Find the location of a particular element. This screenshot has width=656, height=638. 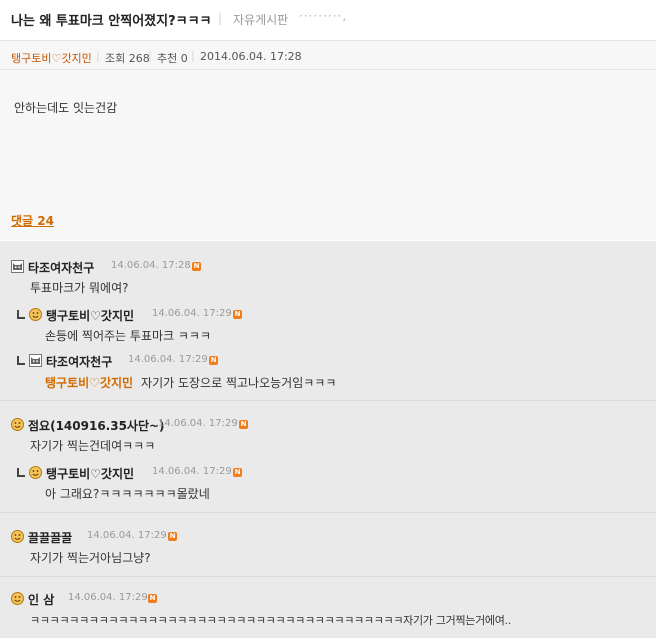

mention-link: 탱구토비♡갓지민 is located at coordinates (89, 383).